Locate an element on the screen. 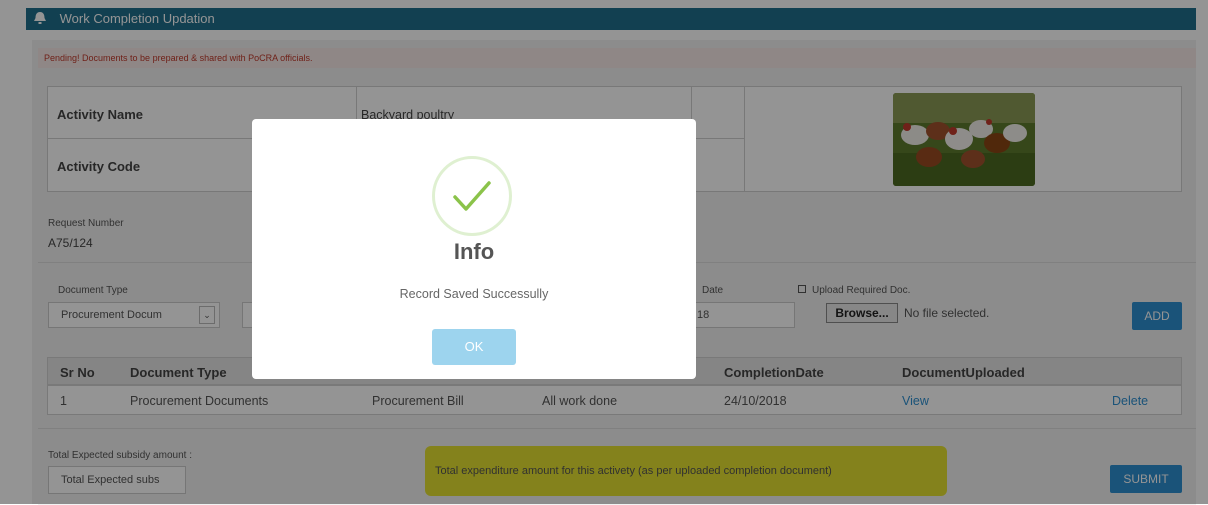  success-check-icon is located at coordinates (472, 196).